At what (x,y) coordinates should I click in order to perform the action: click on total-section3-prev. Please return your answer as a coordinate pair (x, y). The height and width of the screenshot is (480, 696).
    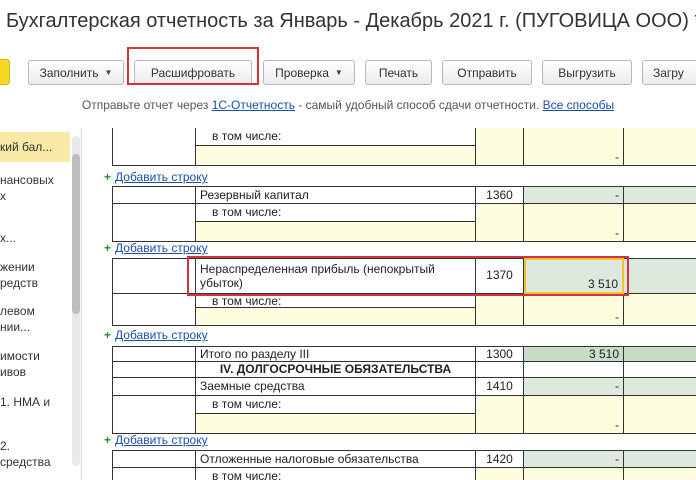
    Looking at the image, I should click on (660, 354).